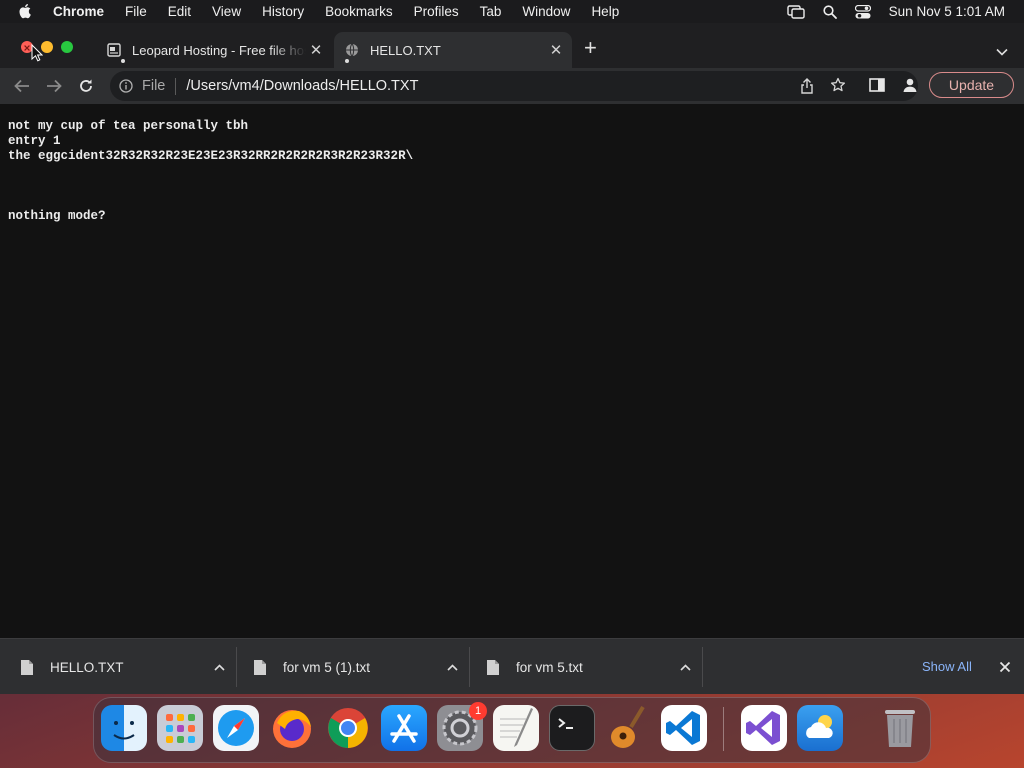  I want to click on new-tab-button: +, so click(590, 48).